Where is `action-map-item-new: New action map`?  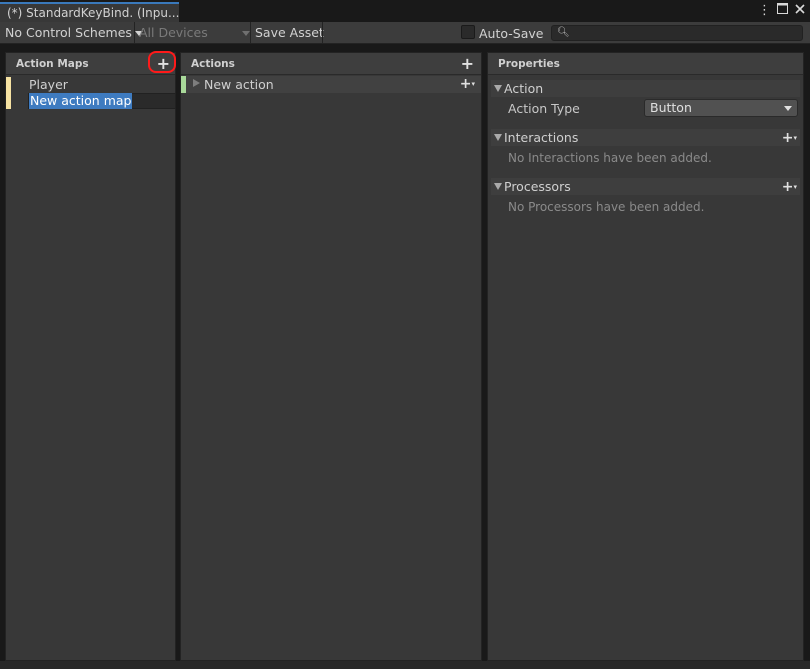 action-map-item-new: New action map is located at coordinates (91, 101).